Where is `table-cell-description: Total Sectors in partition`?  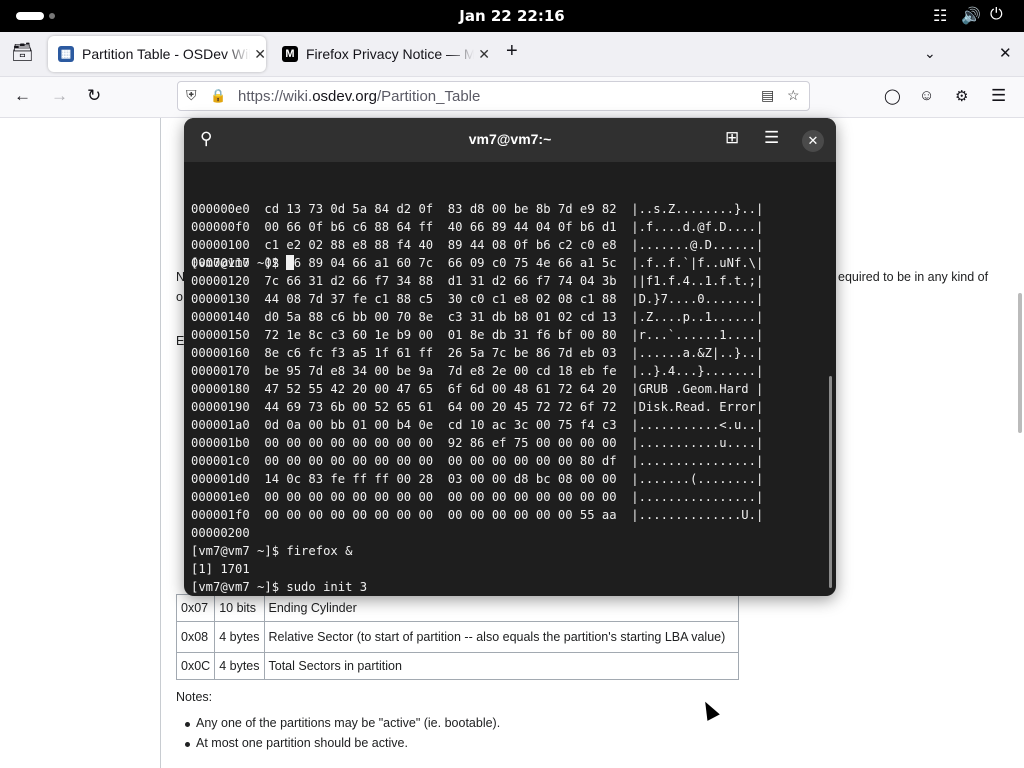
table-cell-description: Total Sectors in partition is located at coordinates (501, 666).